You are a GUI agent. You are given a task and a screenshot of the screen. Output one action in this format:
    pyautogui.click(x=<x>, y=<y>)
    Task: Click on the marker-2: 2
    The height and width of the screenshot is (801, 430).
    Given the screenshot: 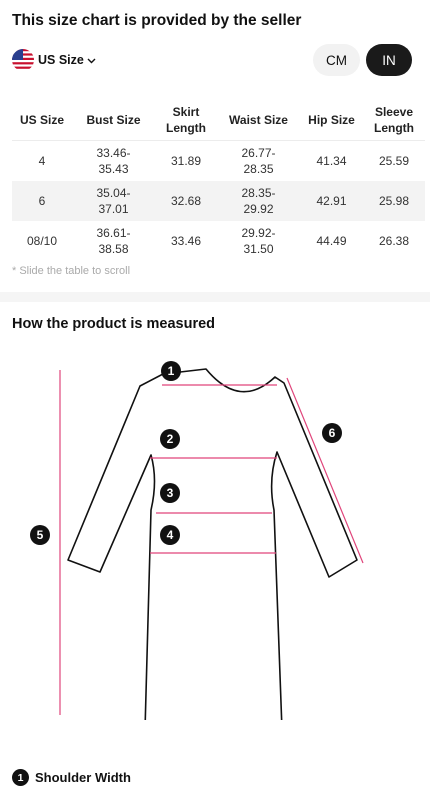 What is the action you would take?
    pyautogui.click(x=170, y=439)
    